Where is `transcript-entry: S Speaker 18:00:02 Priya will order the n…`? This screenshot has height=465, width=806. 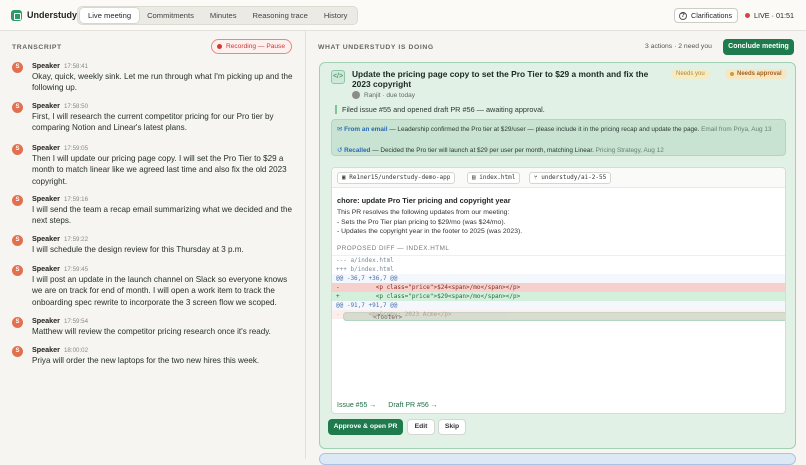
transcript-entry: S Speaker 18:00:02 Priya will order the n… is located at coordinates (154, 355).